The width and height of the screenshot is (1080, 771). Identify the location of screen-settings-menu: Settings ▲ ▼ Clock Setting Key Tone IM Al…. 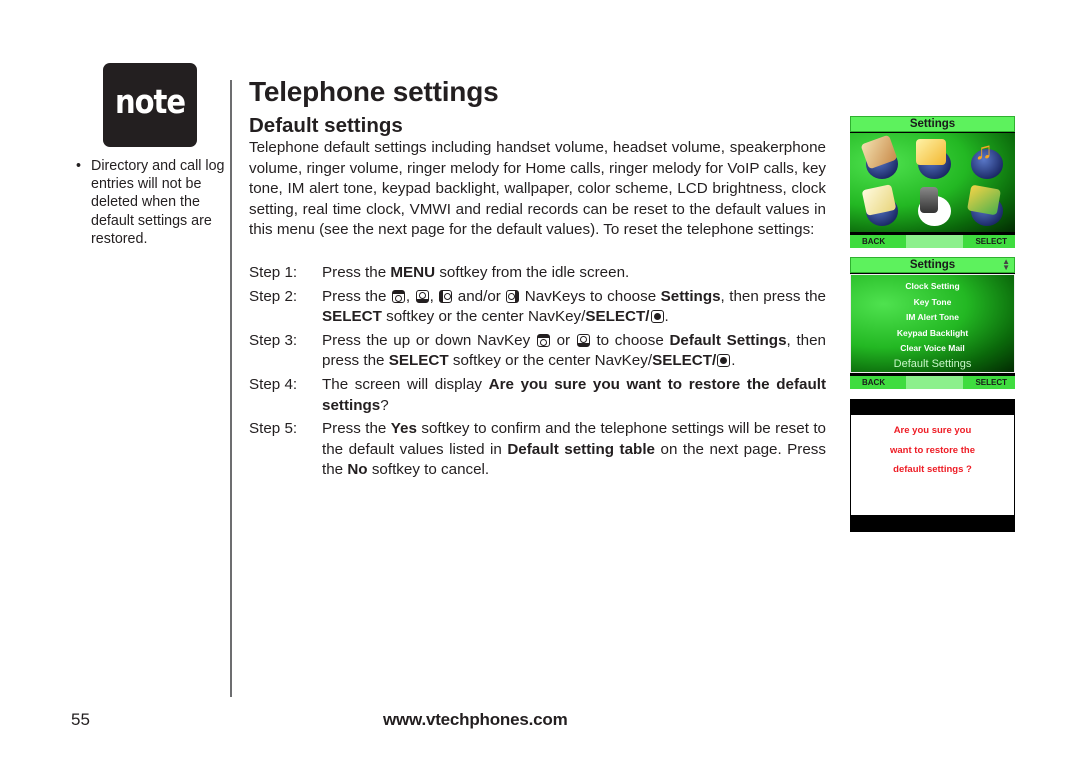
(932, 323).